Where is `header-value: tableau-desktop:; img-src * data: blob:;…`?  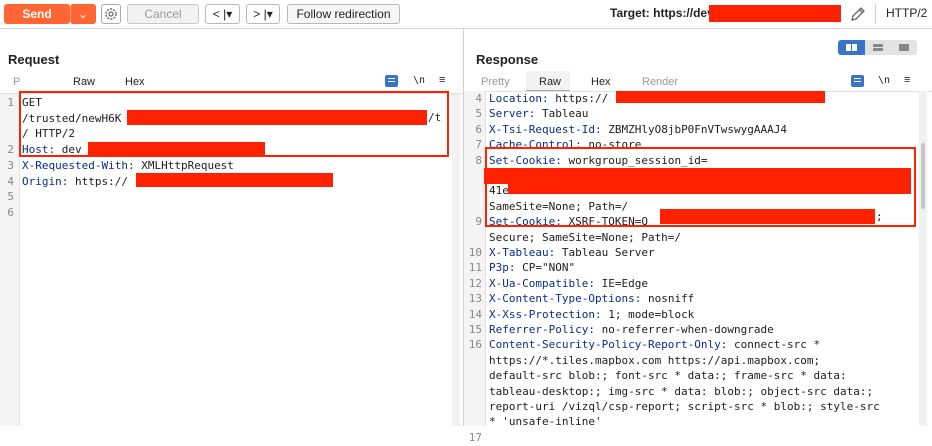
header-value: tableau-desktop:; img-src * data: blob:;… is located at coordinates (681, 391).